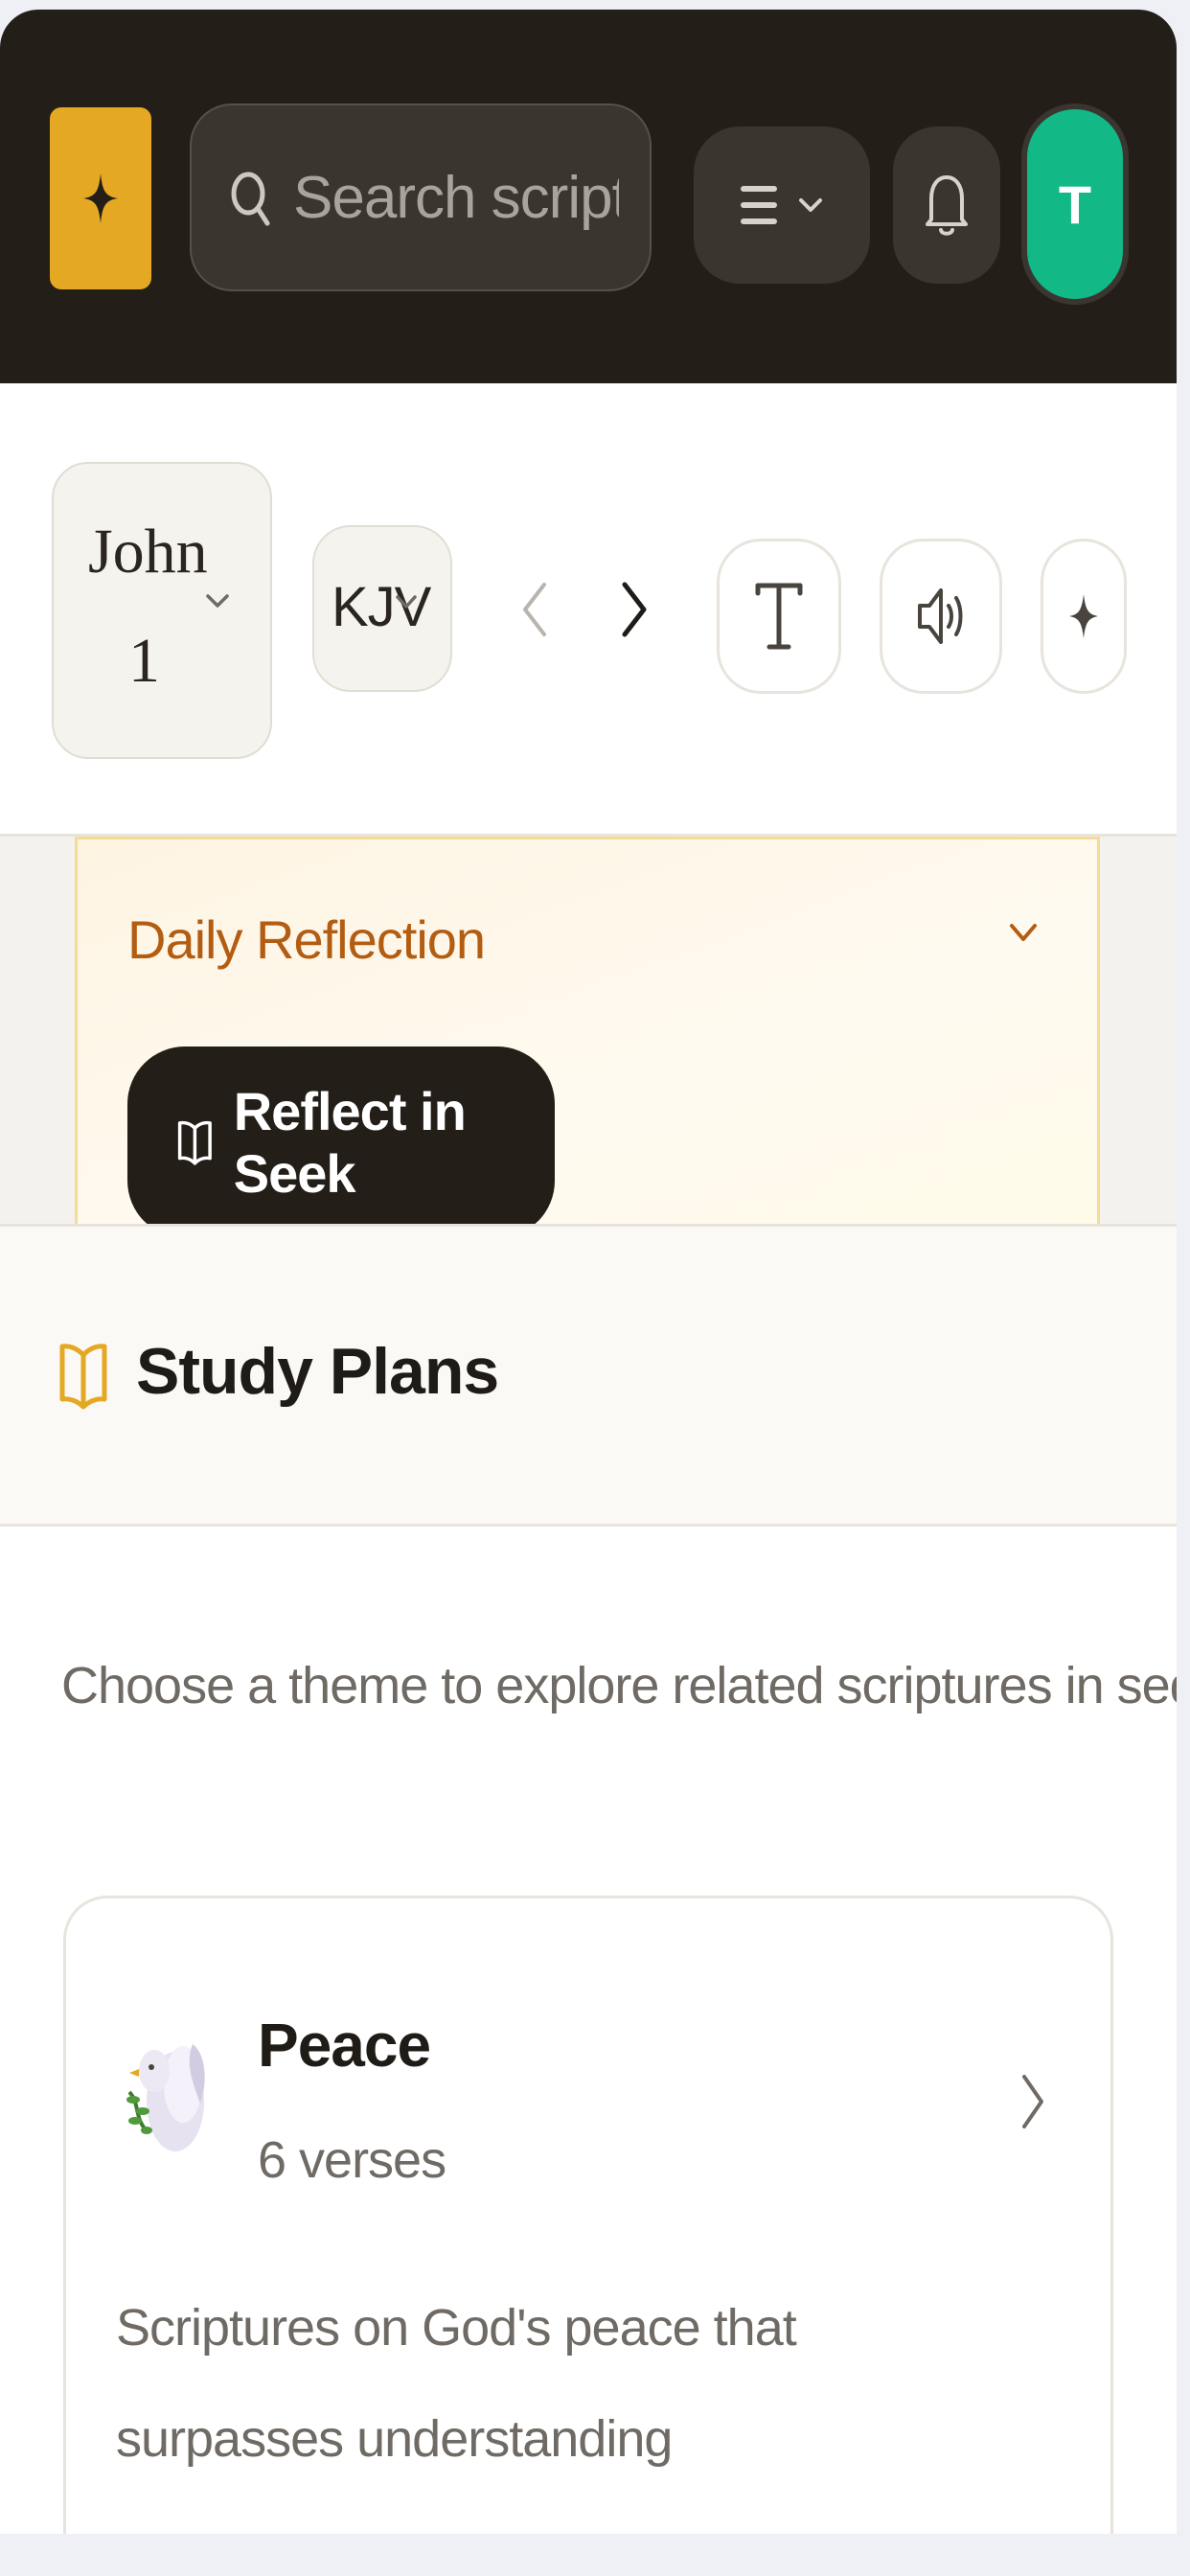 The height and width of the screenshot is (2576, 1190). I want to click on logo-button, so click(101, 198).